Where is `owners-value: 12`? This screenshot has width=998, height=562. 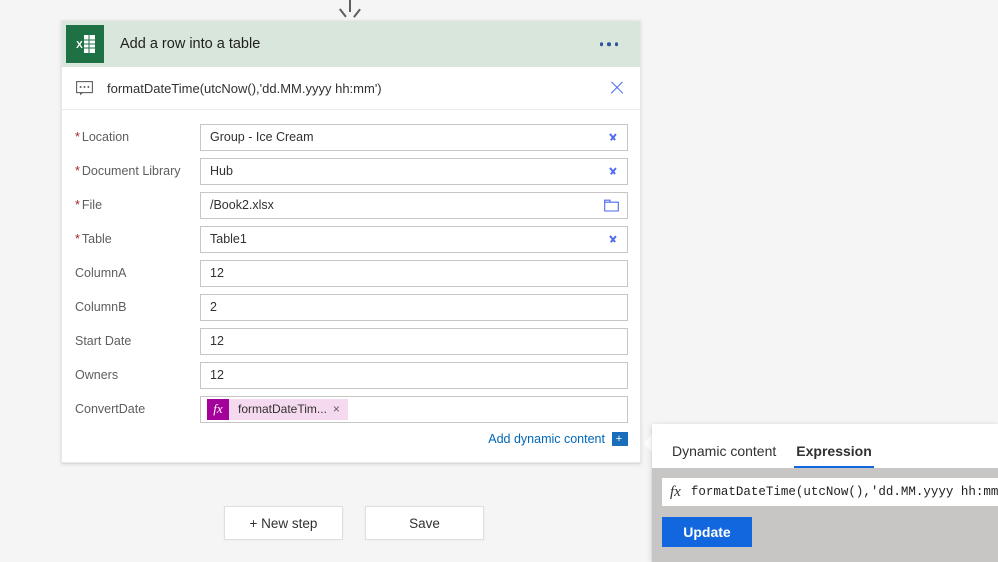
owners-value: 12 is located at coordinates (217, 375).